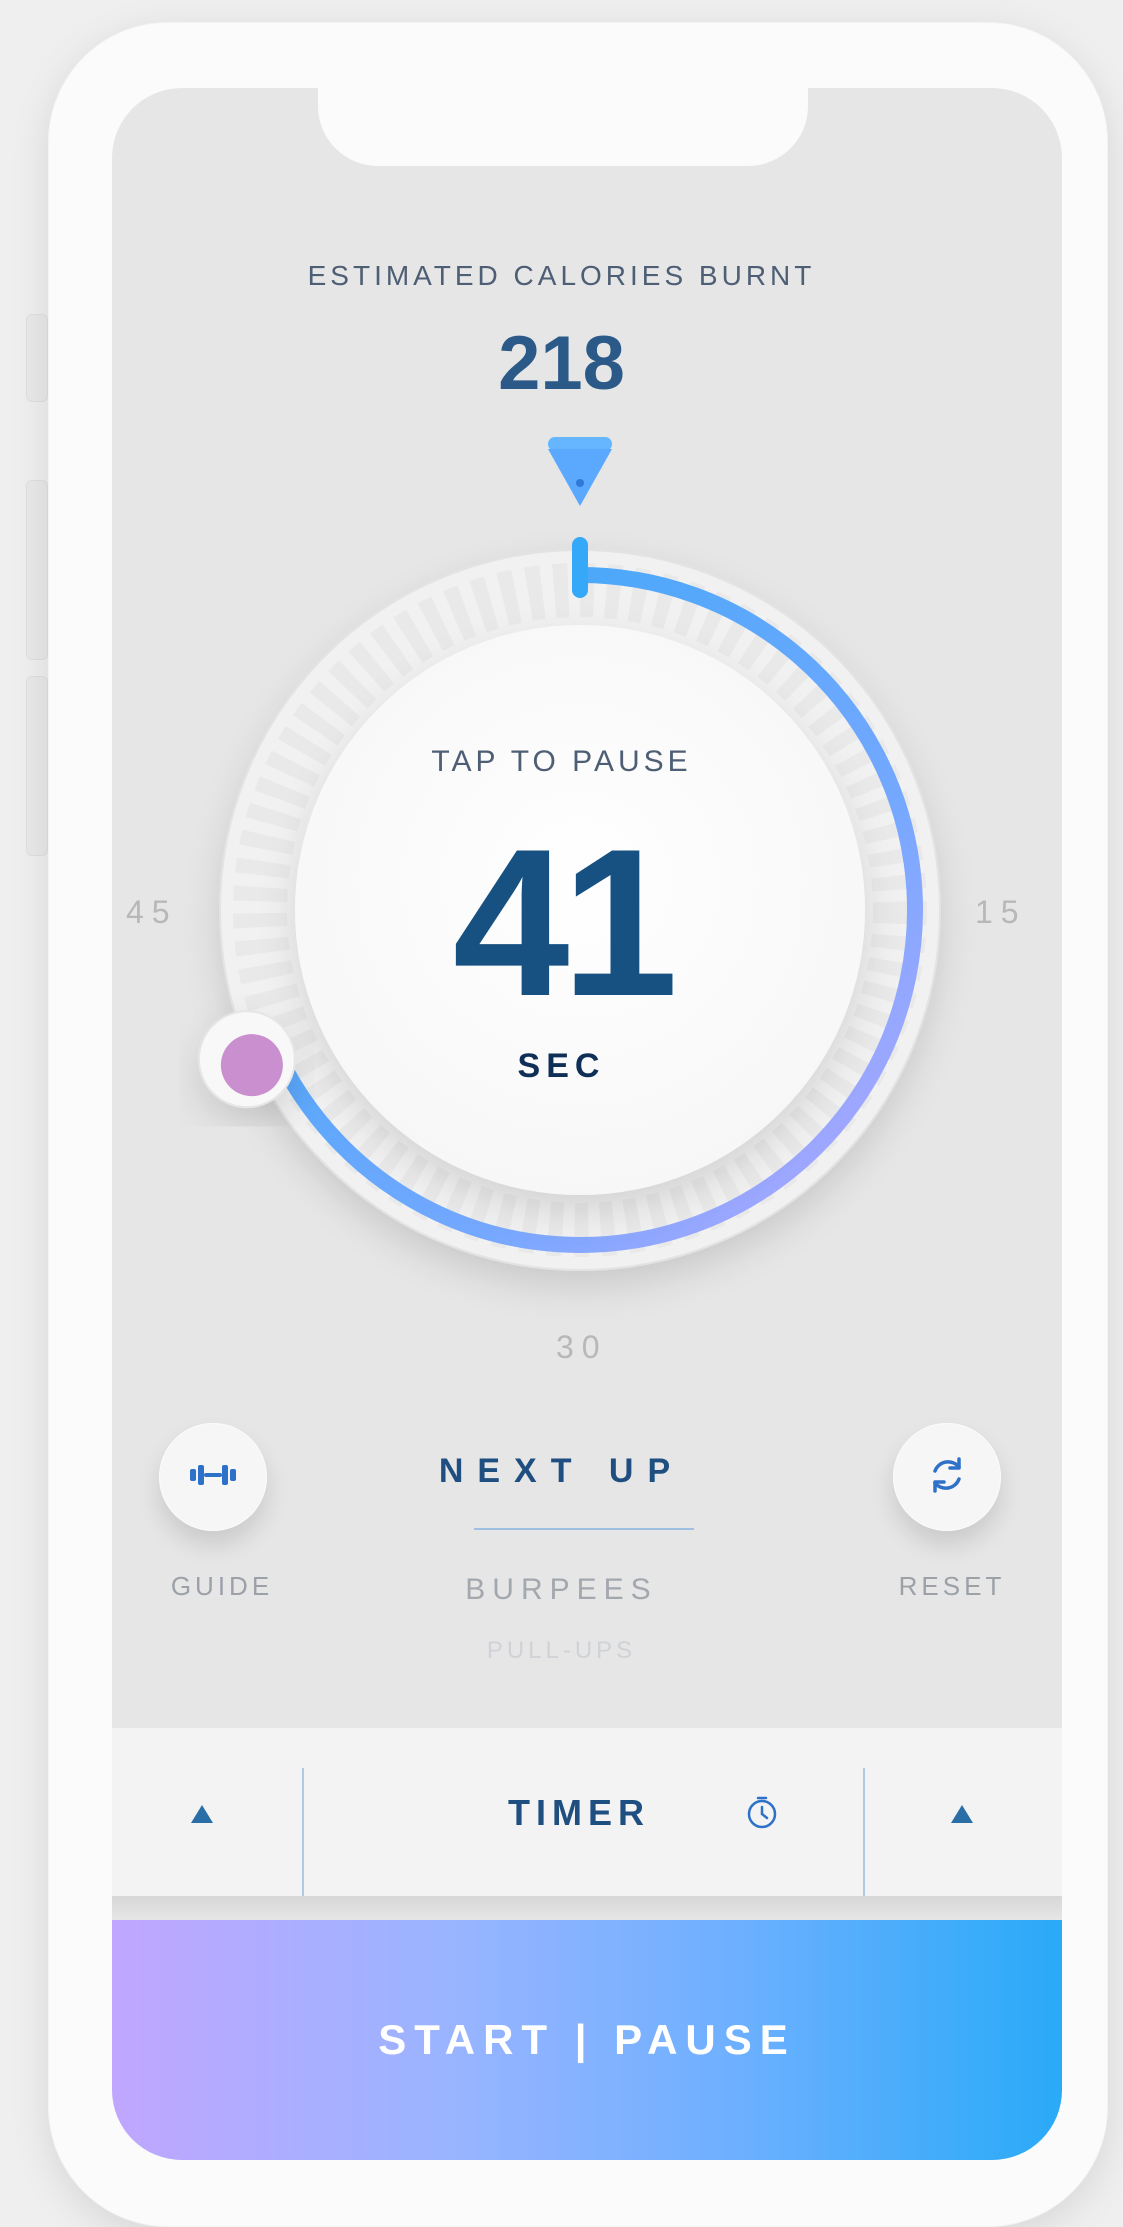  What do you see at coordinates (303, 1832) in the screenshot?
I see `timer-bar-separator-left` at bounding box center [303, 1832].